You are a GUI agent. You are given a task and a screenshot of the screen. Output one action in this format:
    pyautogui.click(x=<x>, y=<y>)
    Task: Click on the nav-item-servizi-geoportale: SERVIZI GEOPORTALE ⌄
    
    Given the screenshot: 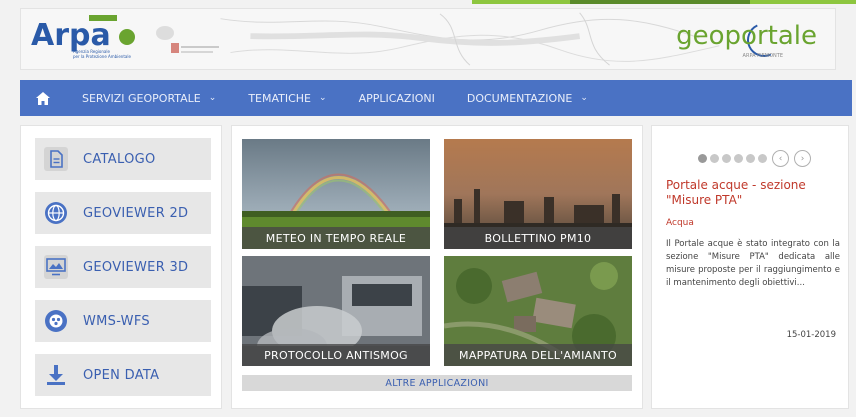 What is the action you would take?
    pyautogui.click(x=149, y=98)
    